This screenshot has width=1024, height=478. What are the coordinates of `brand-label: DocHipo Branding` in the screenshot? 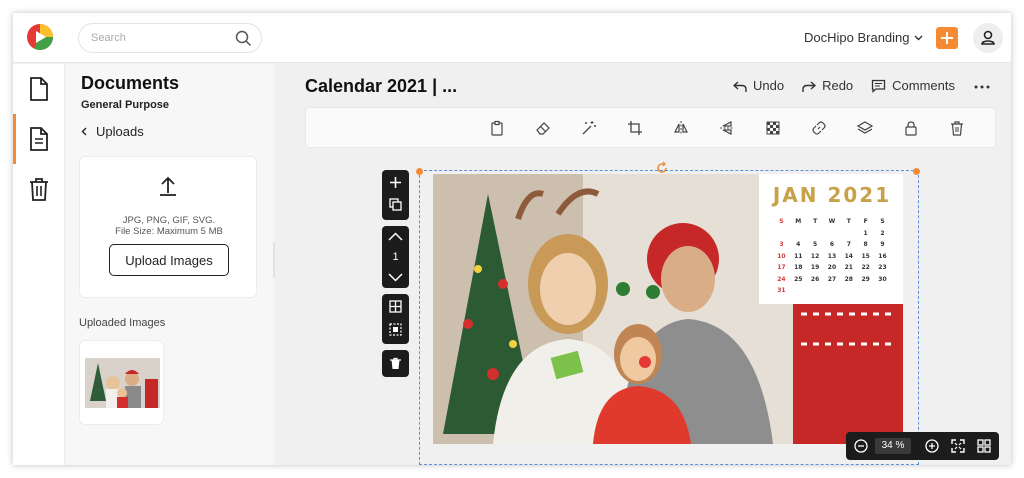 It's located at (857, 37).